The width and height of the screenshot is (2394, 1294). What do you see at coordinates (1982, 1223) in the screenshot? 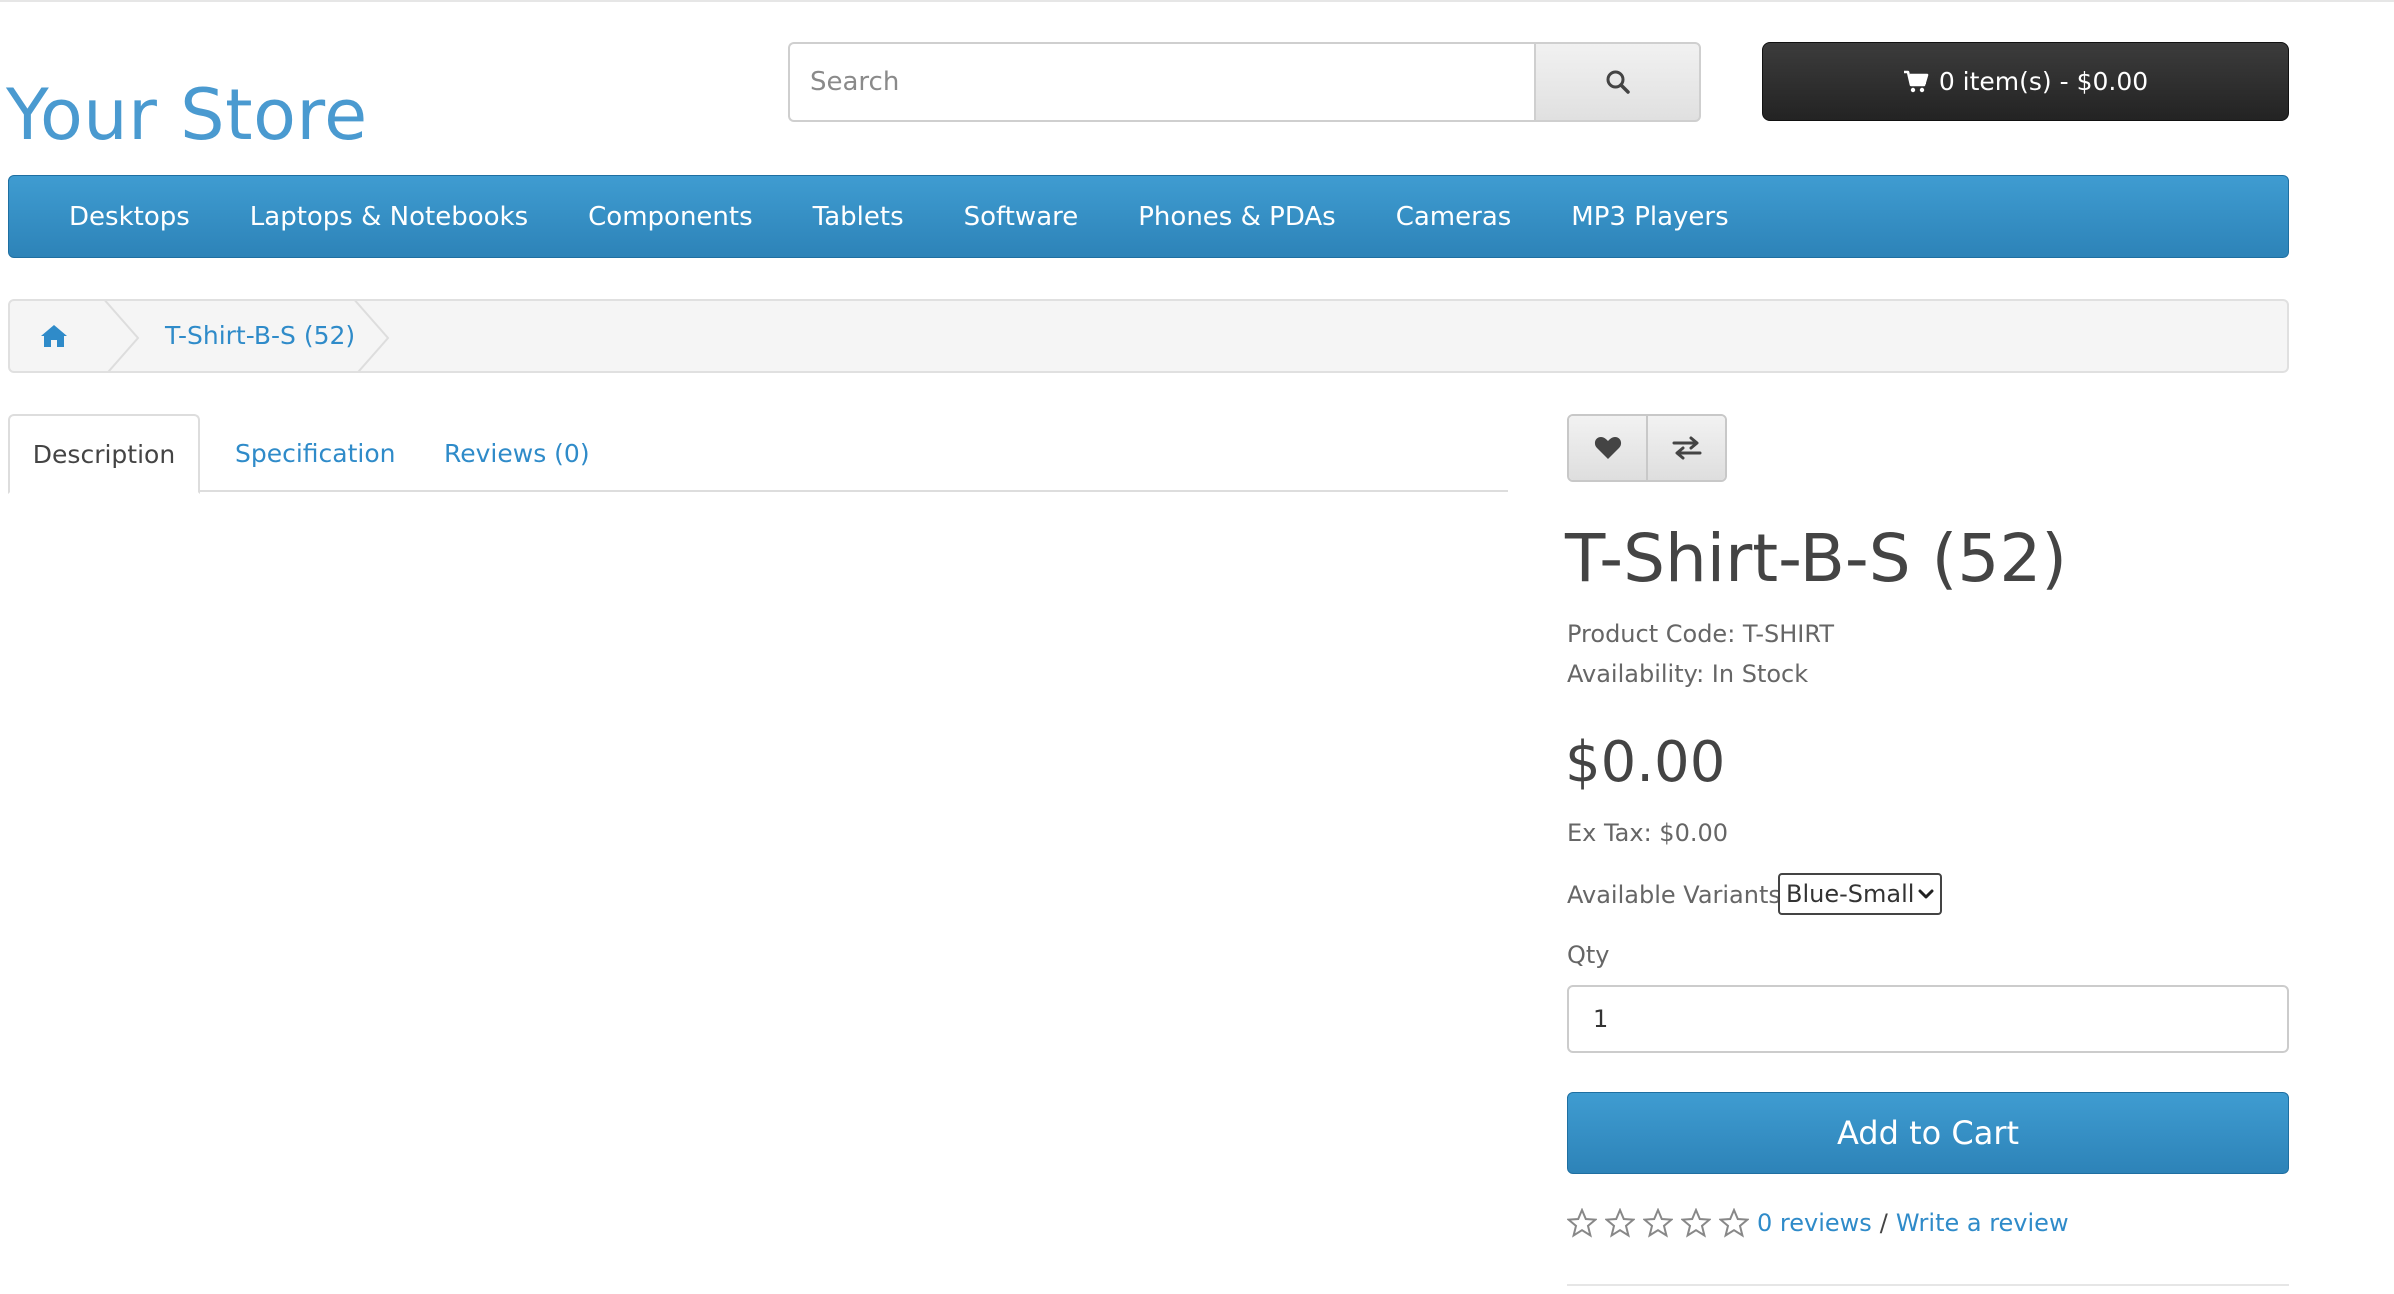
I see `write-review-link: Write a review` at bounding box center [1982, 1223].